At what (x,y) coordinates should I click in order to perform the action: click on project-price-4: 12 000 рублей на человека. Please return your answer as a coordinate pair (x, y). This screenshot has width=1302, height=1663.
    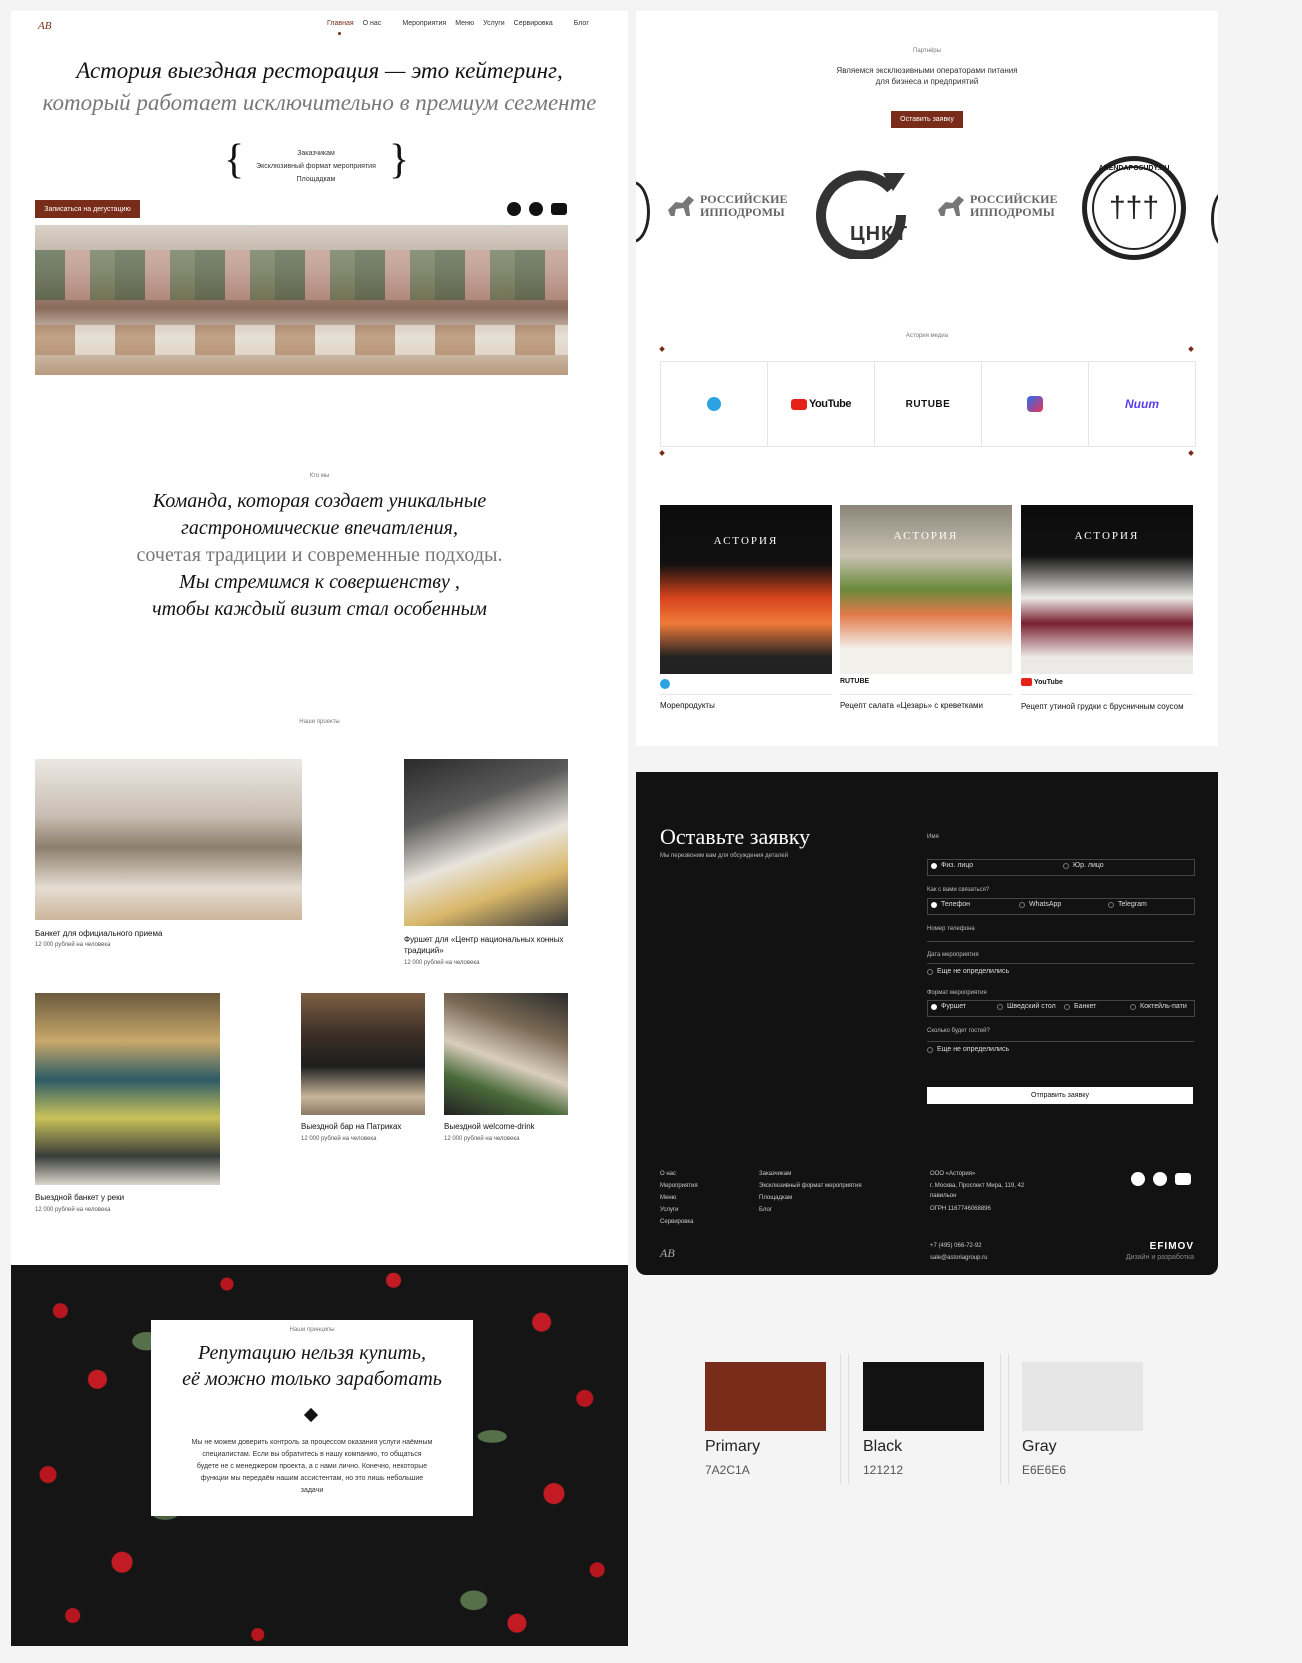
    Looking at the image, I should click on (339, 1139).